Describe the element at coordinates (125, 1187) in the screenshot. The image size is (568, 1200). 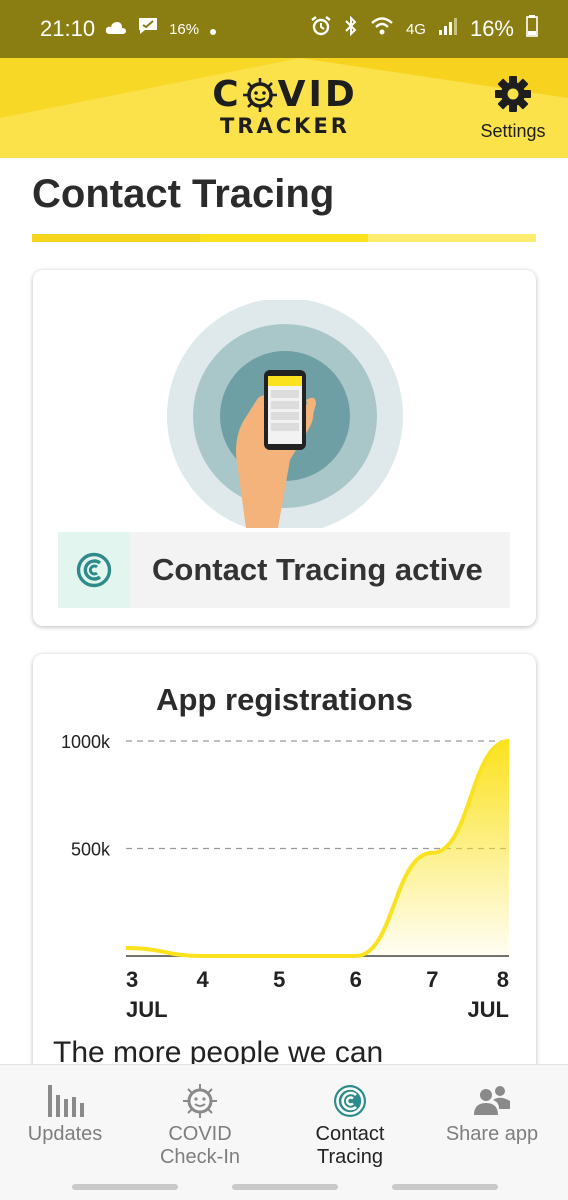
I see `system-nav-back` at that location.